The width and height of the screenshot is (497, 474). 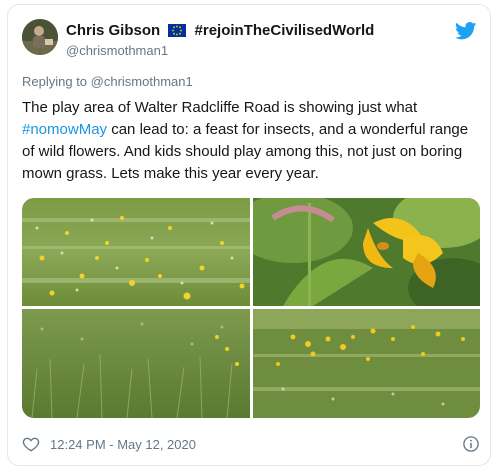 I want to click on tweet-footer: 12:24 PM - May 12, 2020, so click(x=251, y=445).